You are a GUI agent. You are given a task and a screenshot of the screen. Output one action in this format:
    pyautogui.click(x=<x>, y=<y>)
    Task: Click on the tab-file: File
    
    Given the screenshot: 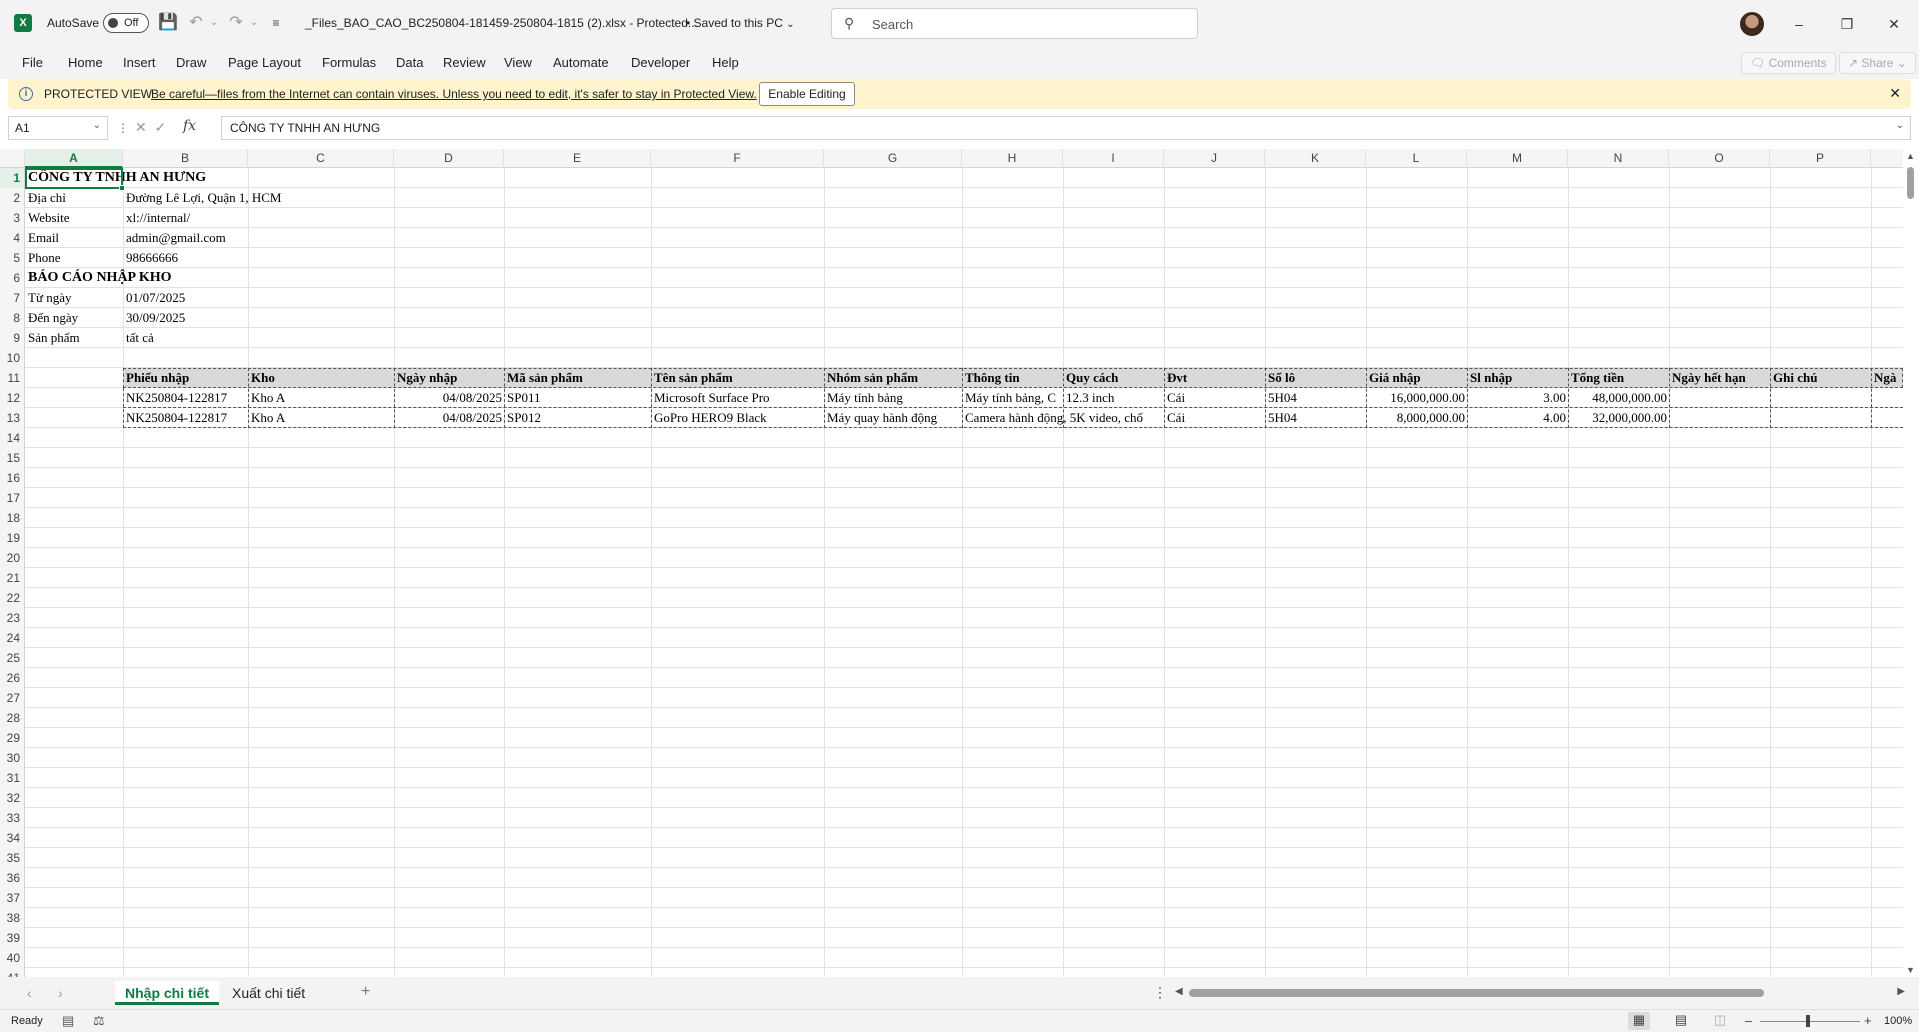 What is the action you would take?
    pyautogui.click(x=32, y=62)
    